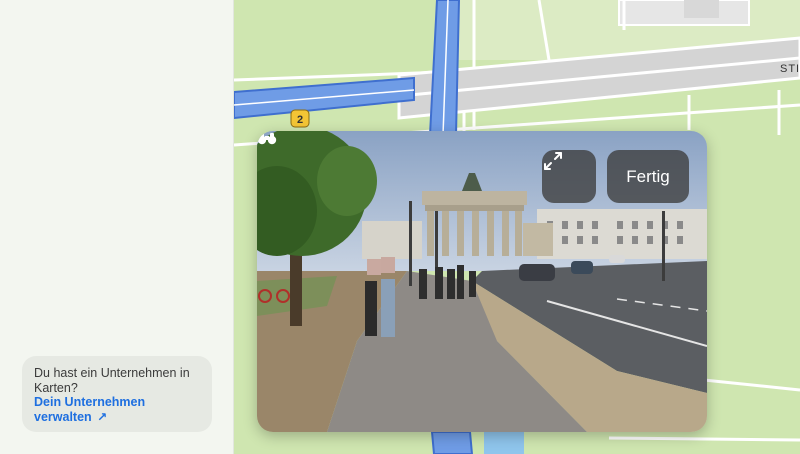  What do you see at coordinates (117, 409) in the screenshot?
I see `manage-business-link: Dein Unternehmen verwalten ↗` at bounding box center [117, 409].